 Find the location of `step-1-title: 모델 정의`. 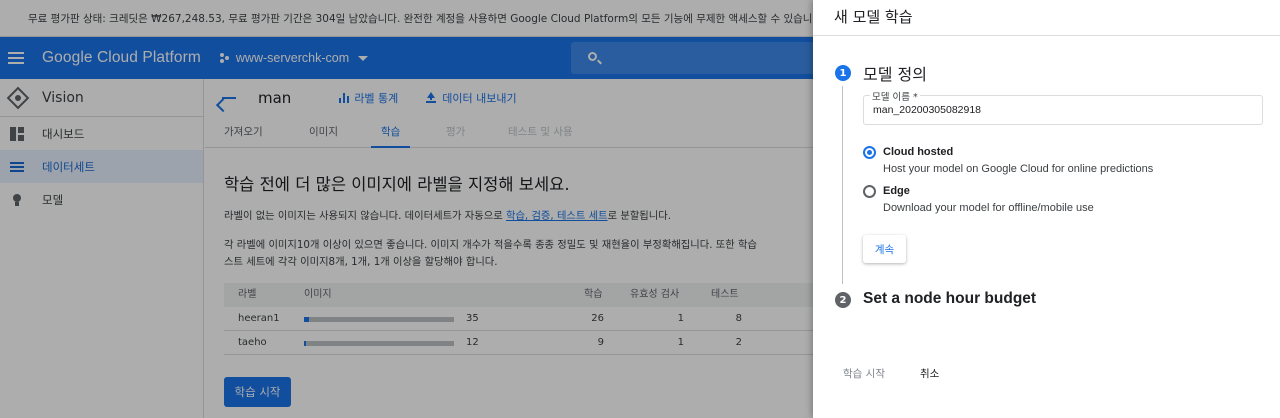

step-1-title: 모델 정의 is located at coordinates (895, 74).